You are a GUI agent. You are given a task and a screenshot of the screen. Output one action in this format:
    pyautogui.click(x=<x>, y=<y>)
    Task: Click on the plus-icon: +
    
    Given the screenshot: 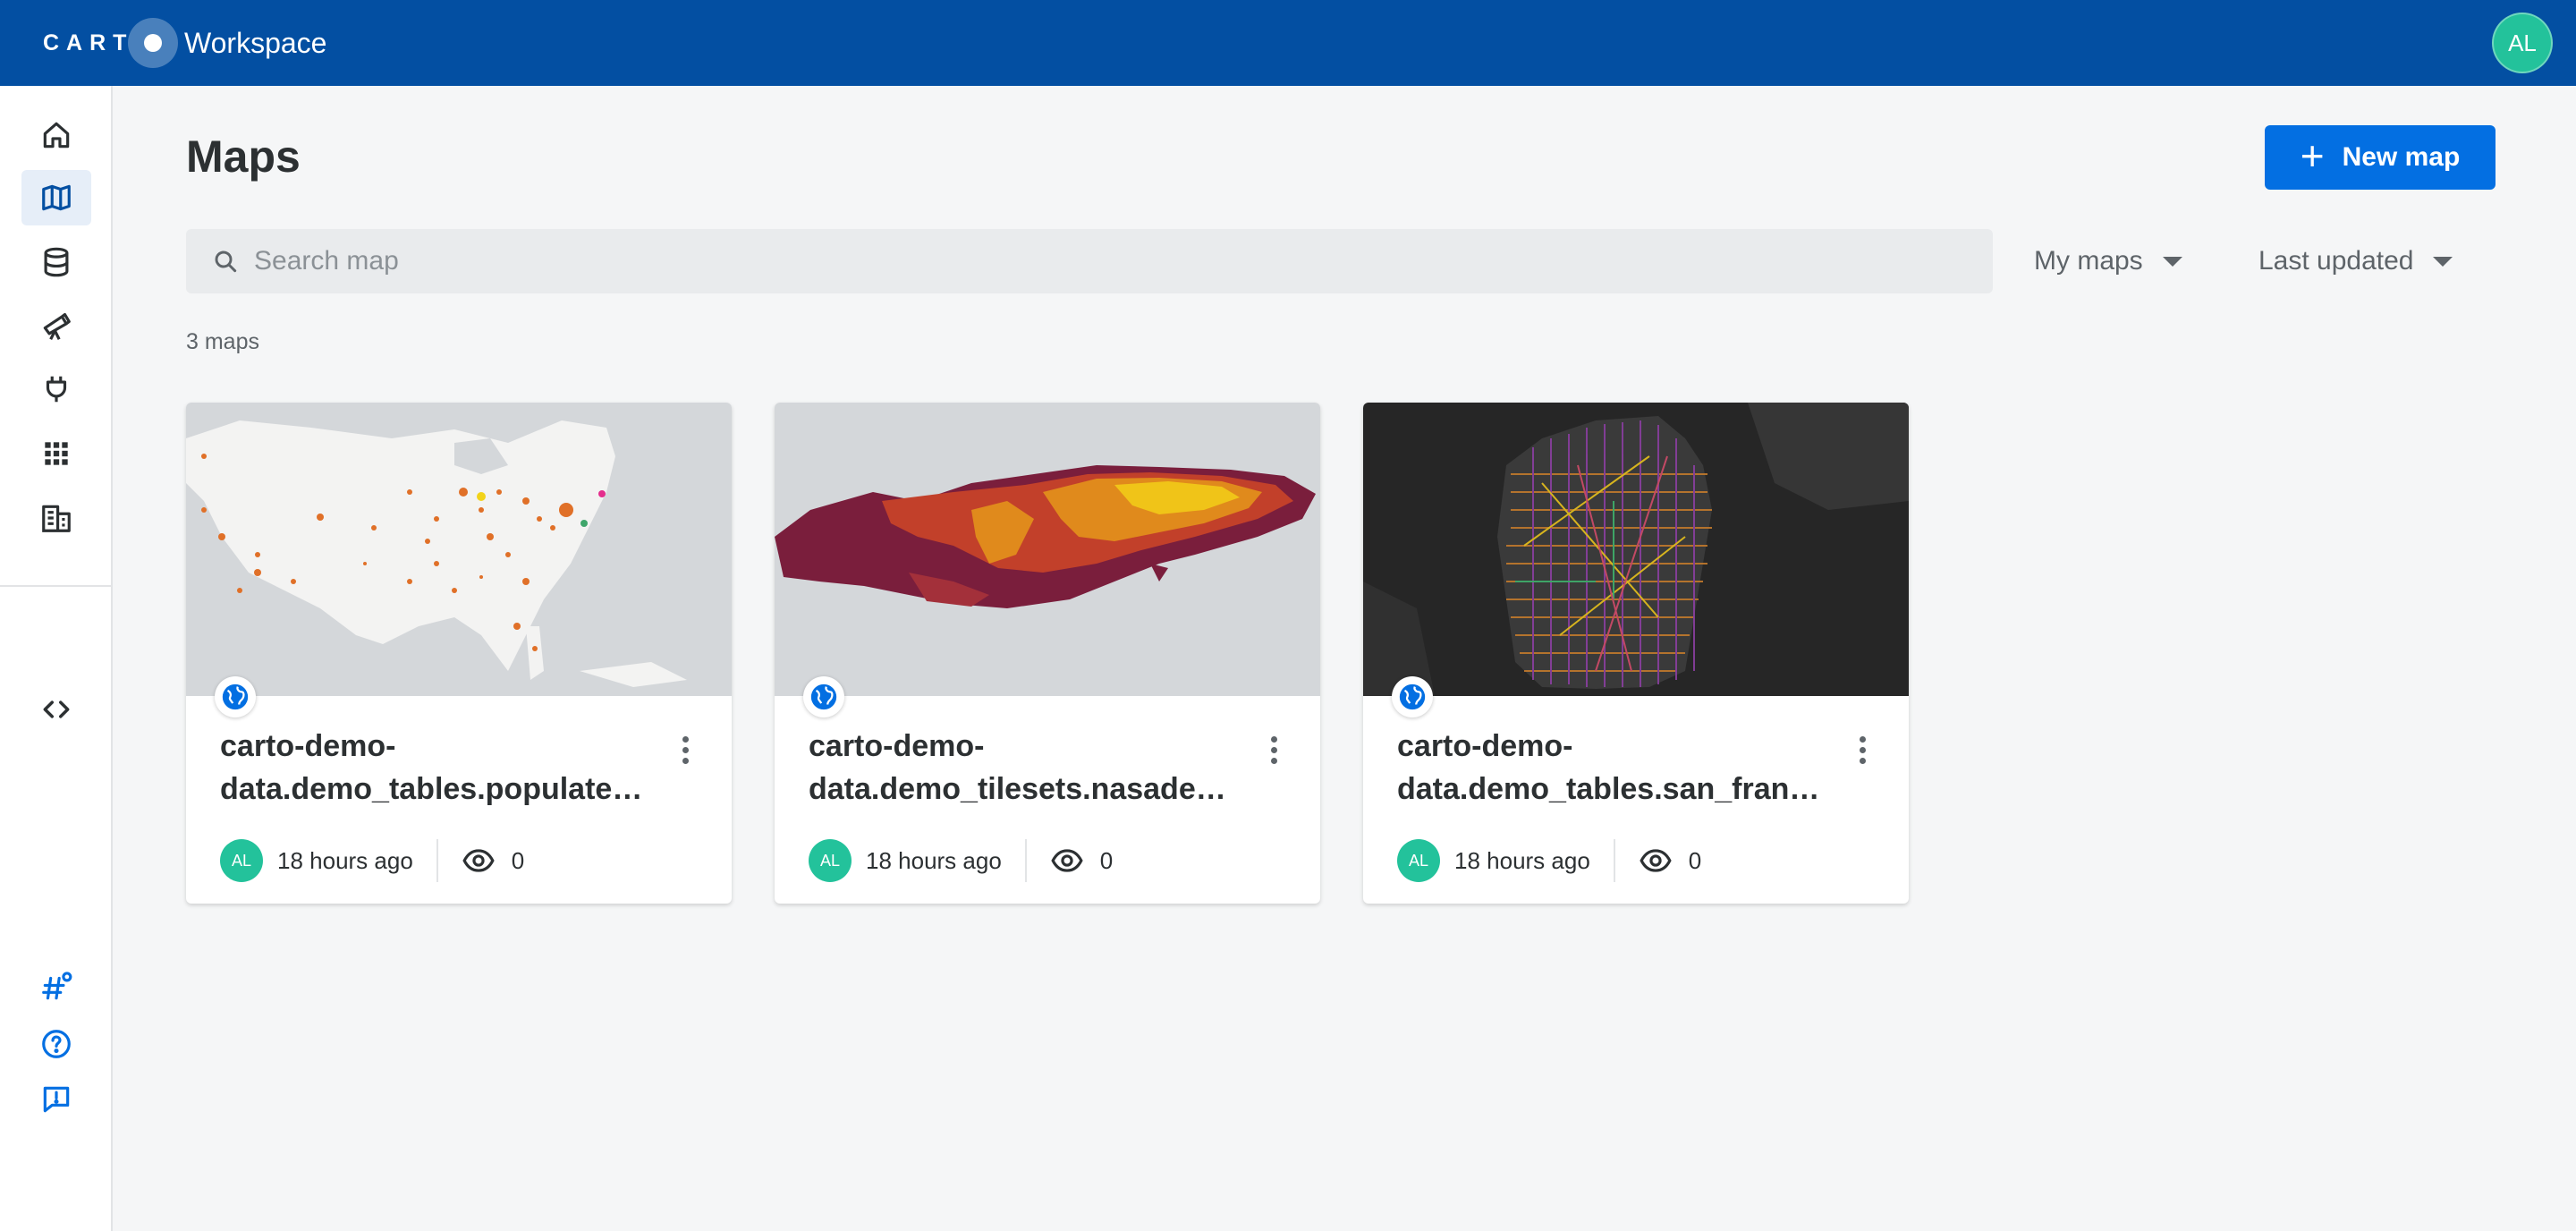 What is the action you would take?
    pyautogui.click(x=2312, y=155)
    